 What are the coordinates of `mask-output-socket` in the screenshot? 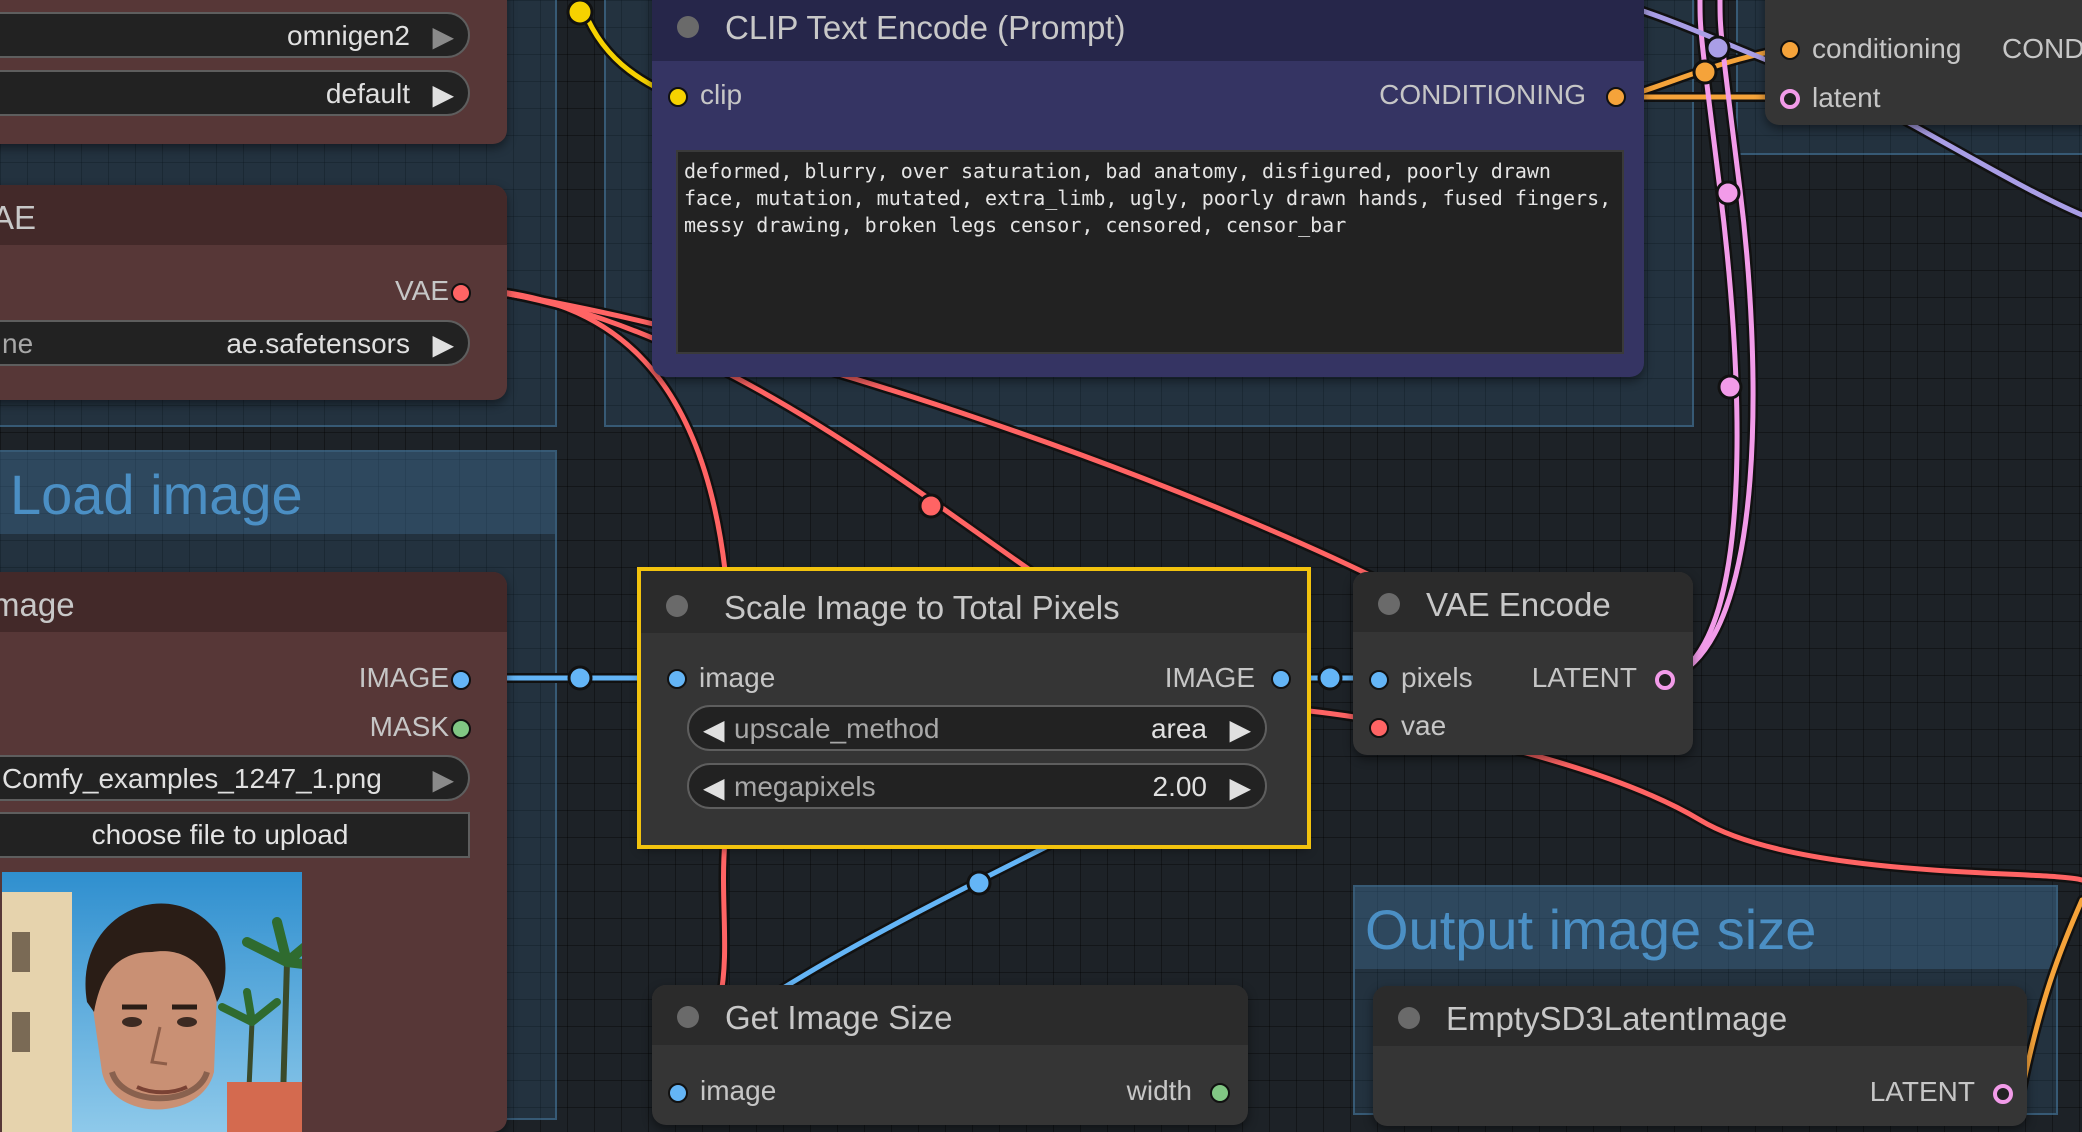 It's located at (461, 729).